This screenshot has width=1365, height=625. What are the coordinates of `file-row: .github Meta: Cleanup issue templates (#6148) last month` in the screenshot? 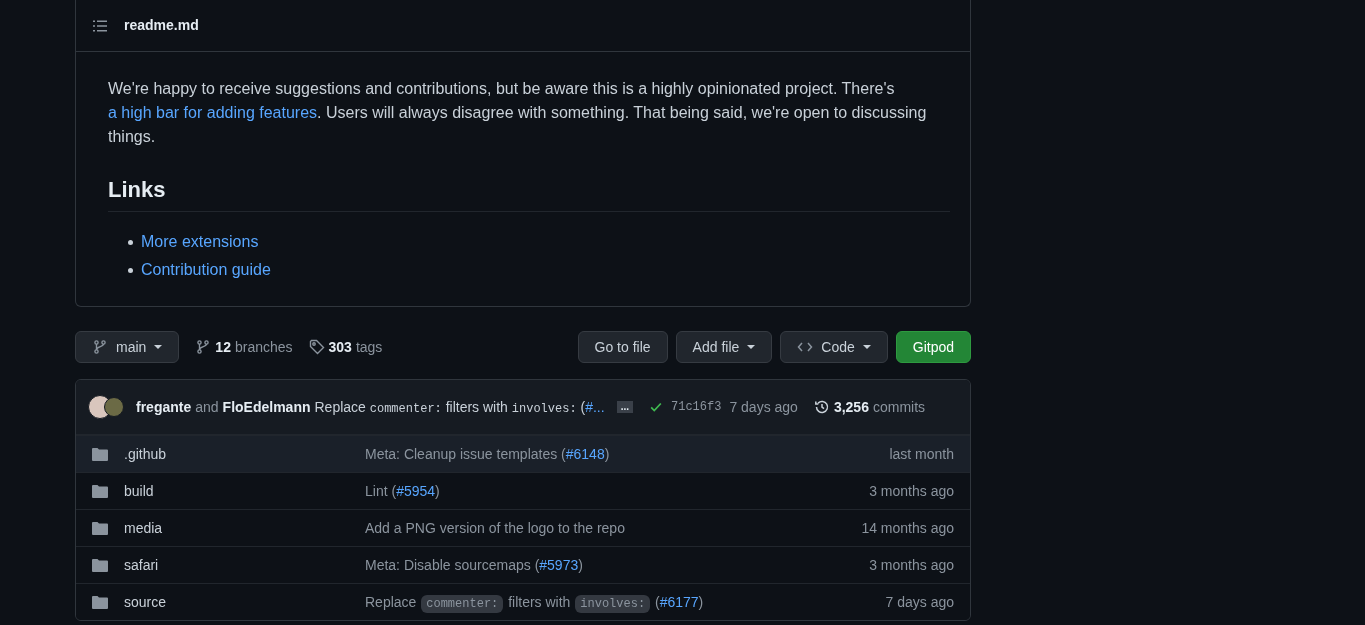 It's located at (523, 453).